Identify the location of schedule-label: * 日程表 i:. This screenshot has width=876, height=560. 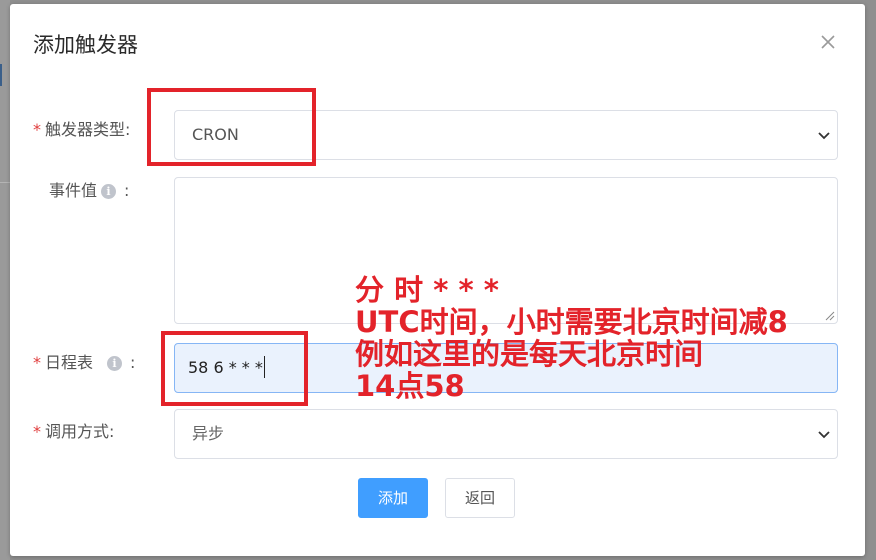
(84, 363).